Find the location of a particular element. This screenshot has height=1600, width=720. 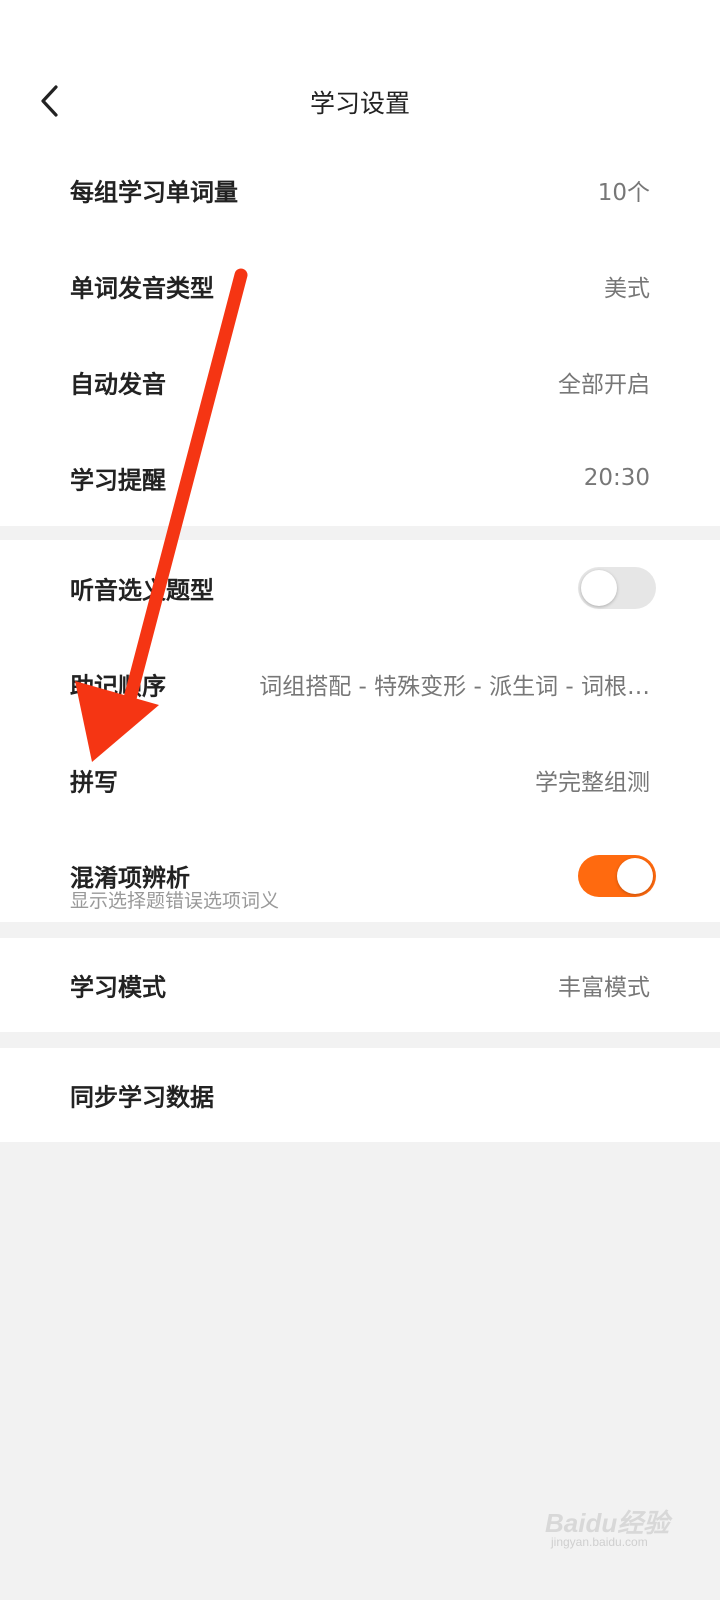

study-reminder-row: 学习提醒 20:30 is located at coordinates (360, 478).